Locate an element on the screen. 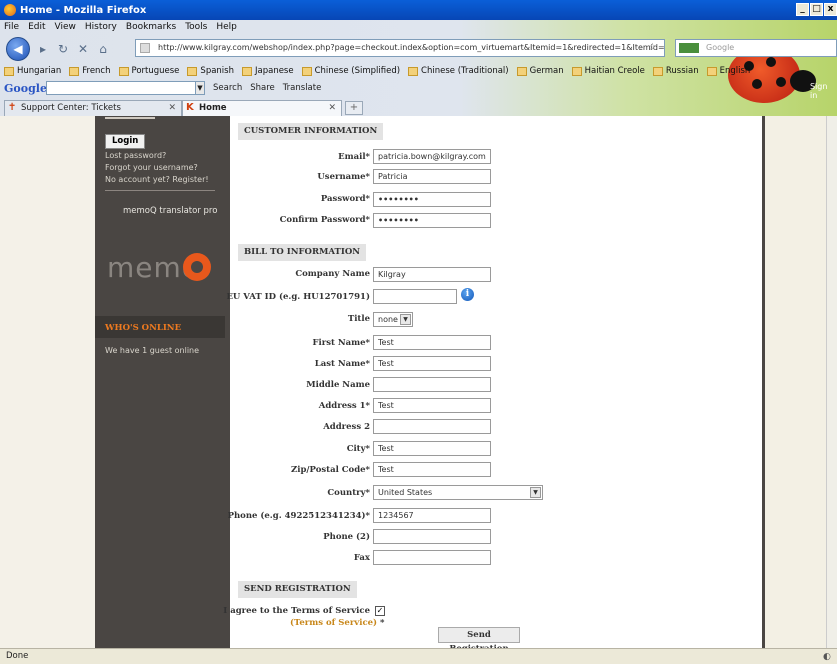 The height and width of the screenshot is (664, 837). bookmark-german: German is located at coordinates (540, 71).